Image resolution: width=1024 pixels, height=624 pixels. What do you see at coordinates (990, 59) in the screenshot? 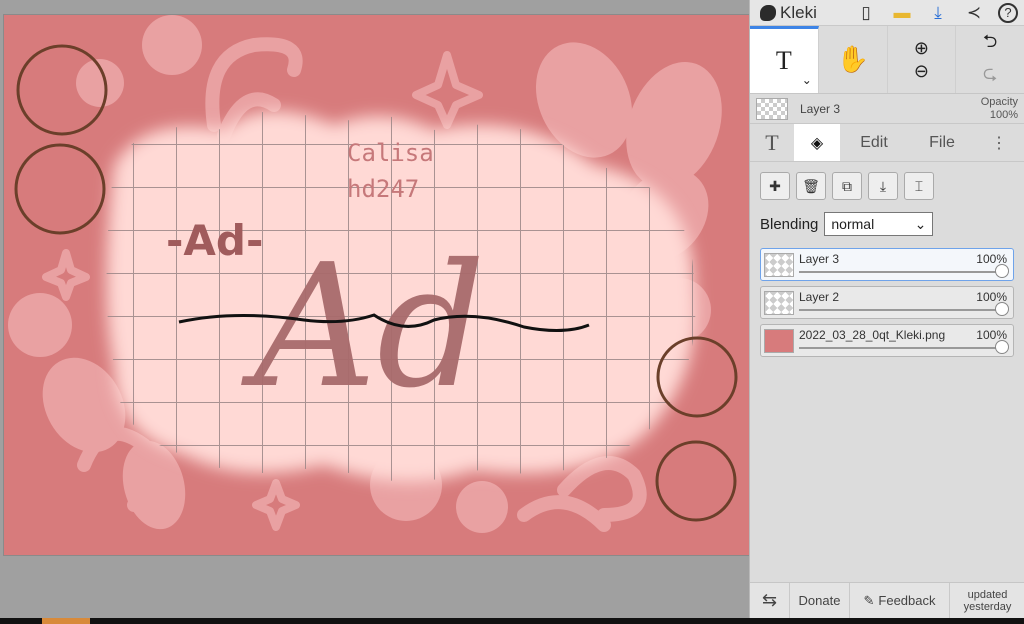
I see `undo-redo-buttons: ⮌ ⮎` at bounding box center [990, 59].